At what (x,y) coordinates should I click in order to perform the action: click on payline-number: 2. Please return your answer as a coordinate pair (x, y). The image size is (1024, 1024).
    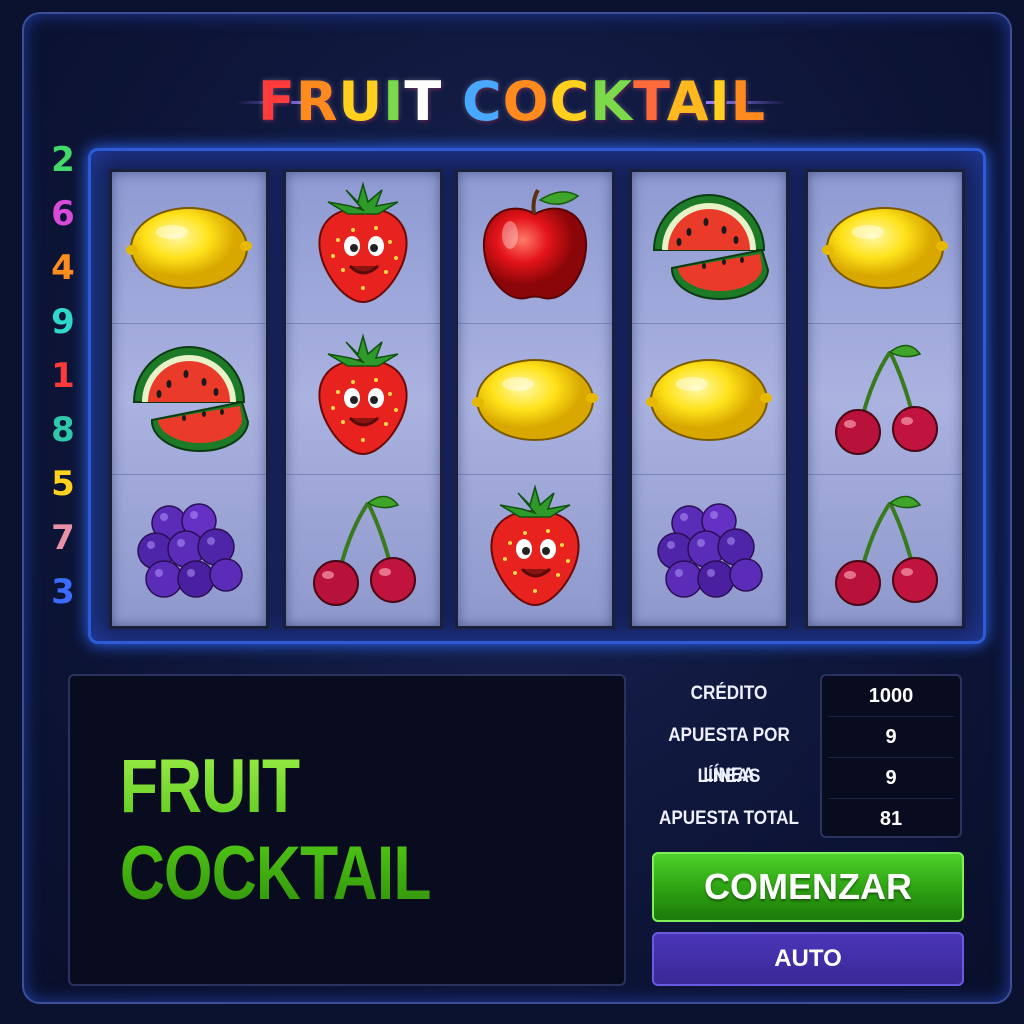
    Looking at the image, I should click on (63, 160).